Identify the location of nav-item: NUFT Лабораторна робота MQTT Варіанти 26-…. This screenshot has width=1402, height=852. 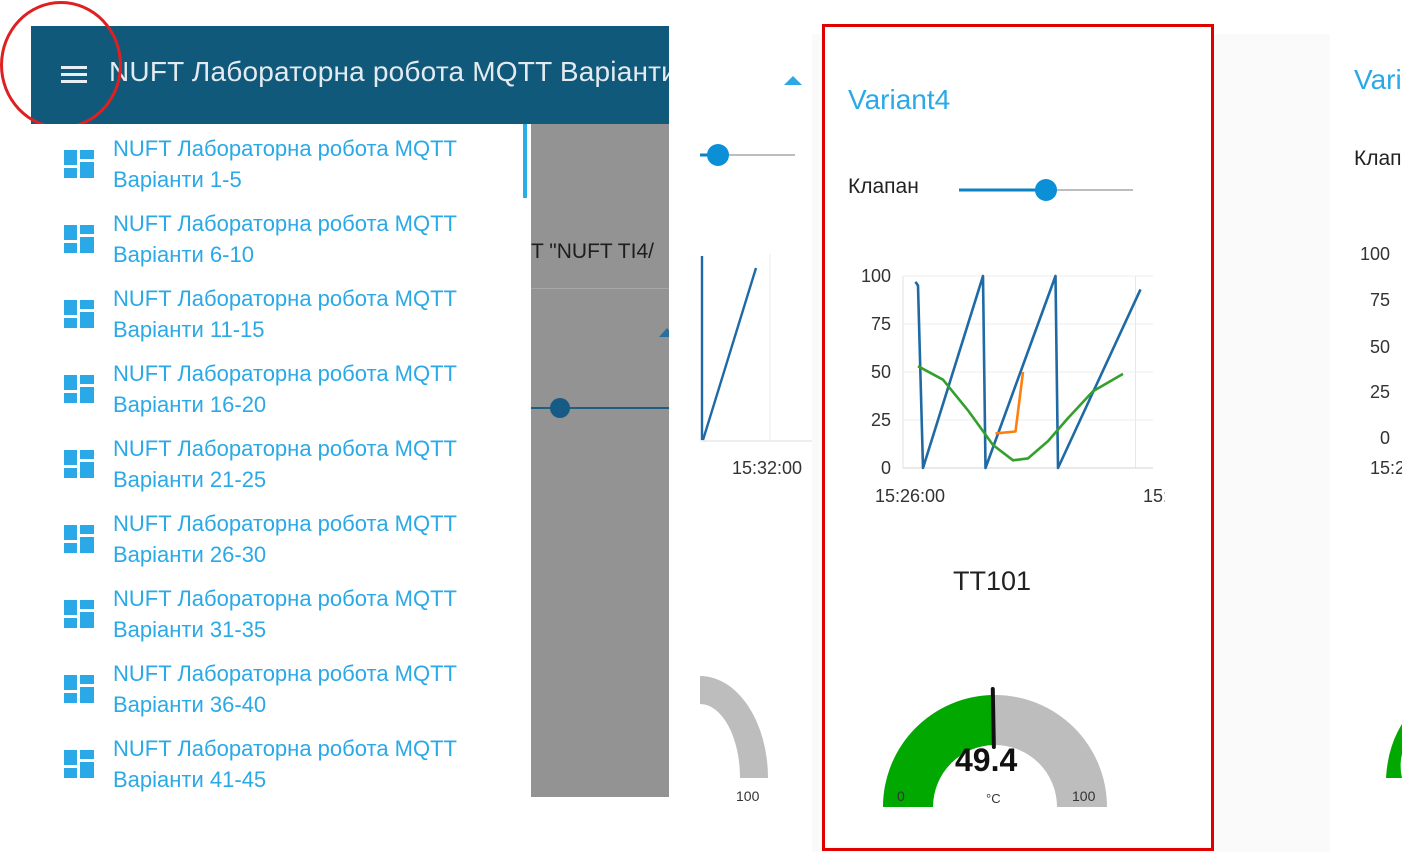
(277, 536).